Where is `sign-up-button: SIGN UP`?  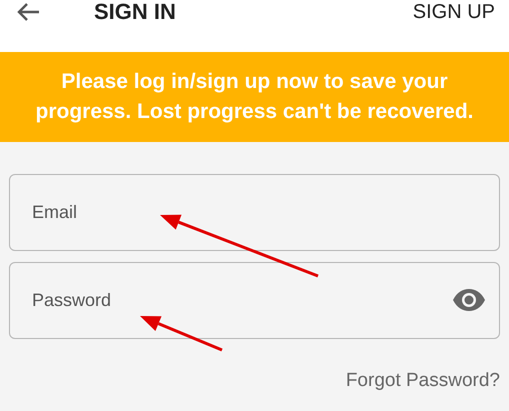 sign-up-button: SIGN UP is located at coordinates (453, 12).